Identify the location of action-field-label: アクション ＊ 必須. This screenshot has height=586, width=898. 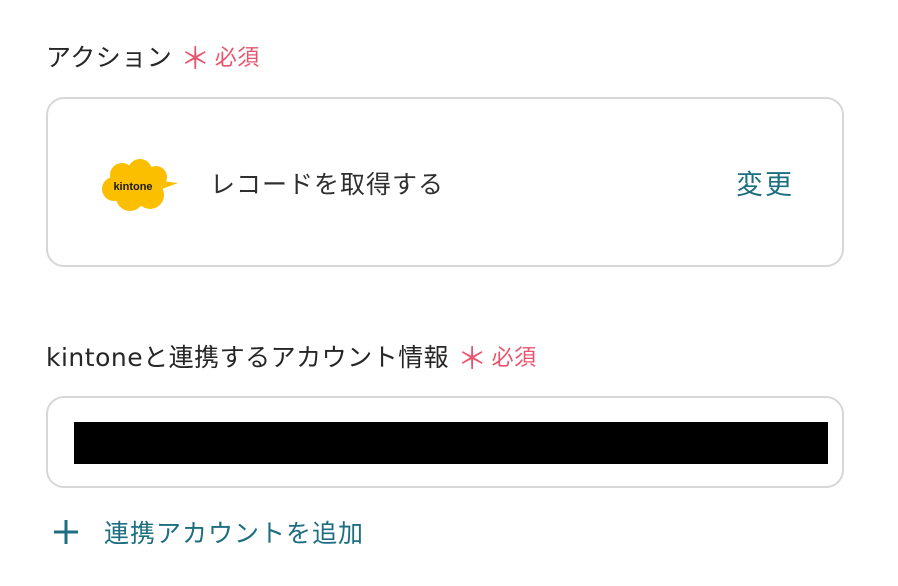
(153, 57).